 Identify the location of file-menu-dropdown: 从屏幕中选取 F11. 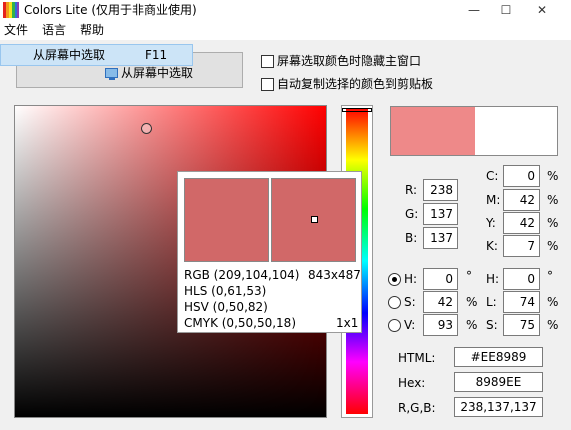
(96, 55).